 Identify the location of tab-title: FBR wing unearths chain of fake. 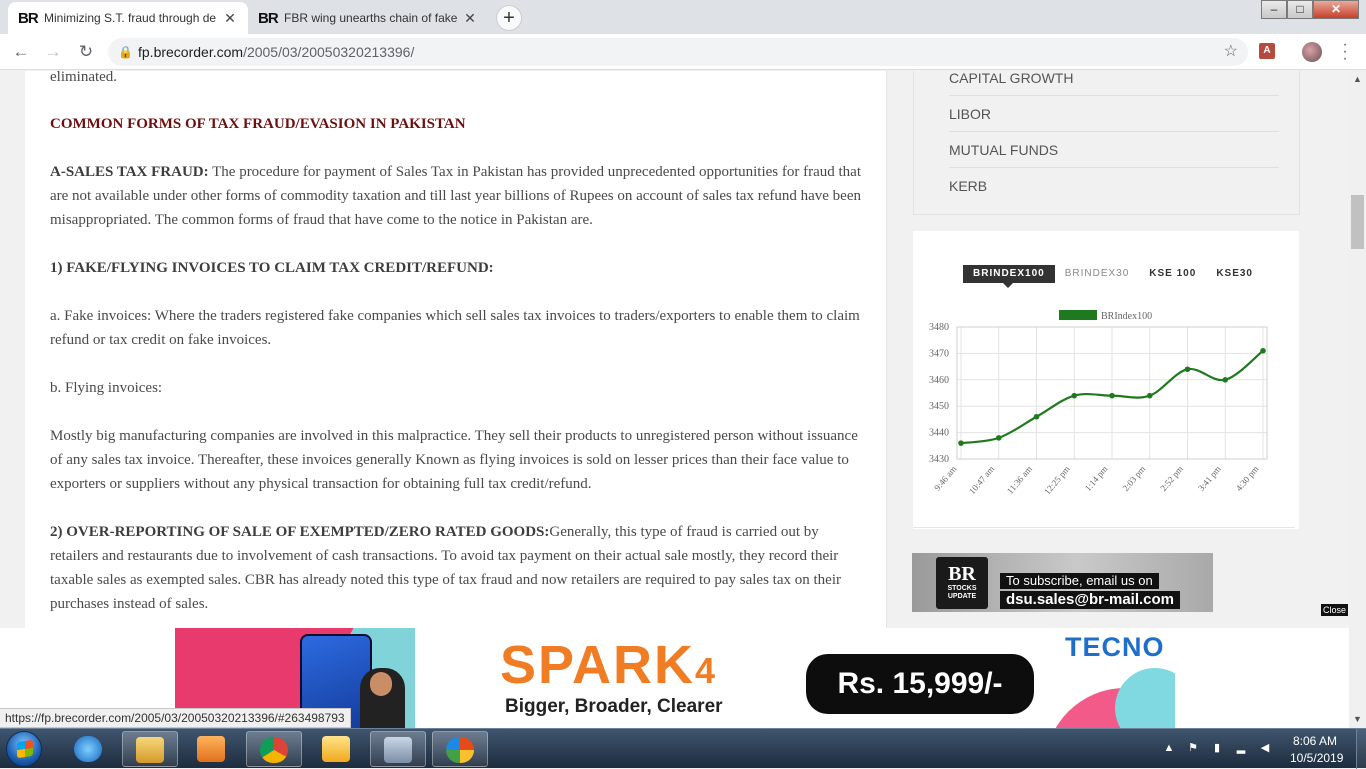
(371, 18).